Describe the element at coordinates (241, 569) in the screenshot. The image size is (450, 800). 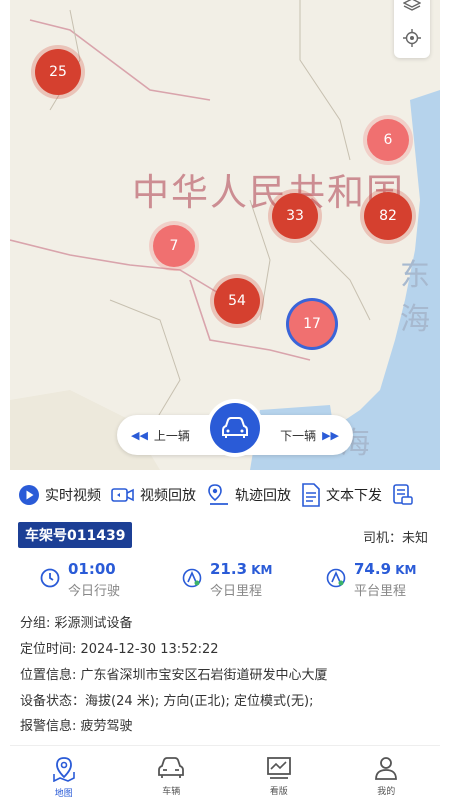
I see `stat-value: 21.3 KM` at that location.